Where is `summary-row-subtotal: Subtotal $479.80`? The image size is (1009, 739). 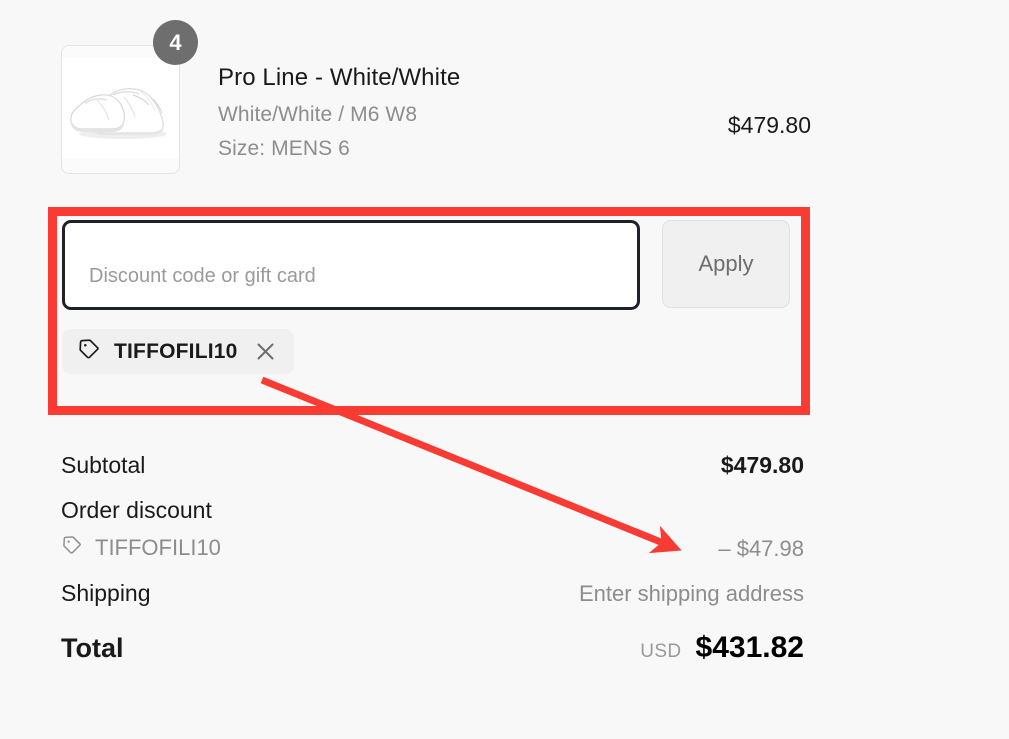 summary-row-subtotal: Subtotal $479.80 is located at coordinates (432, 465).